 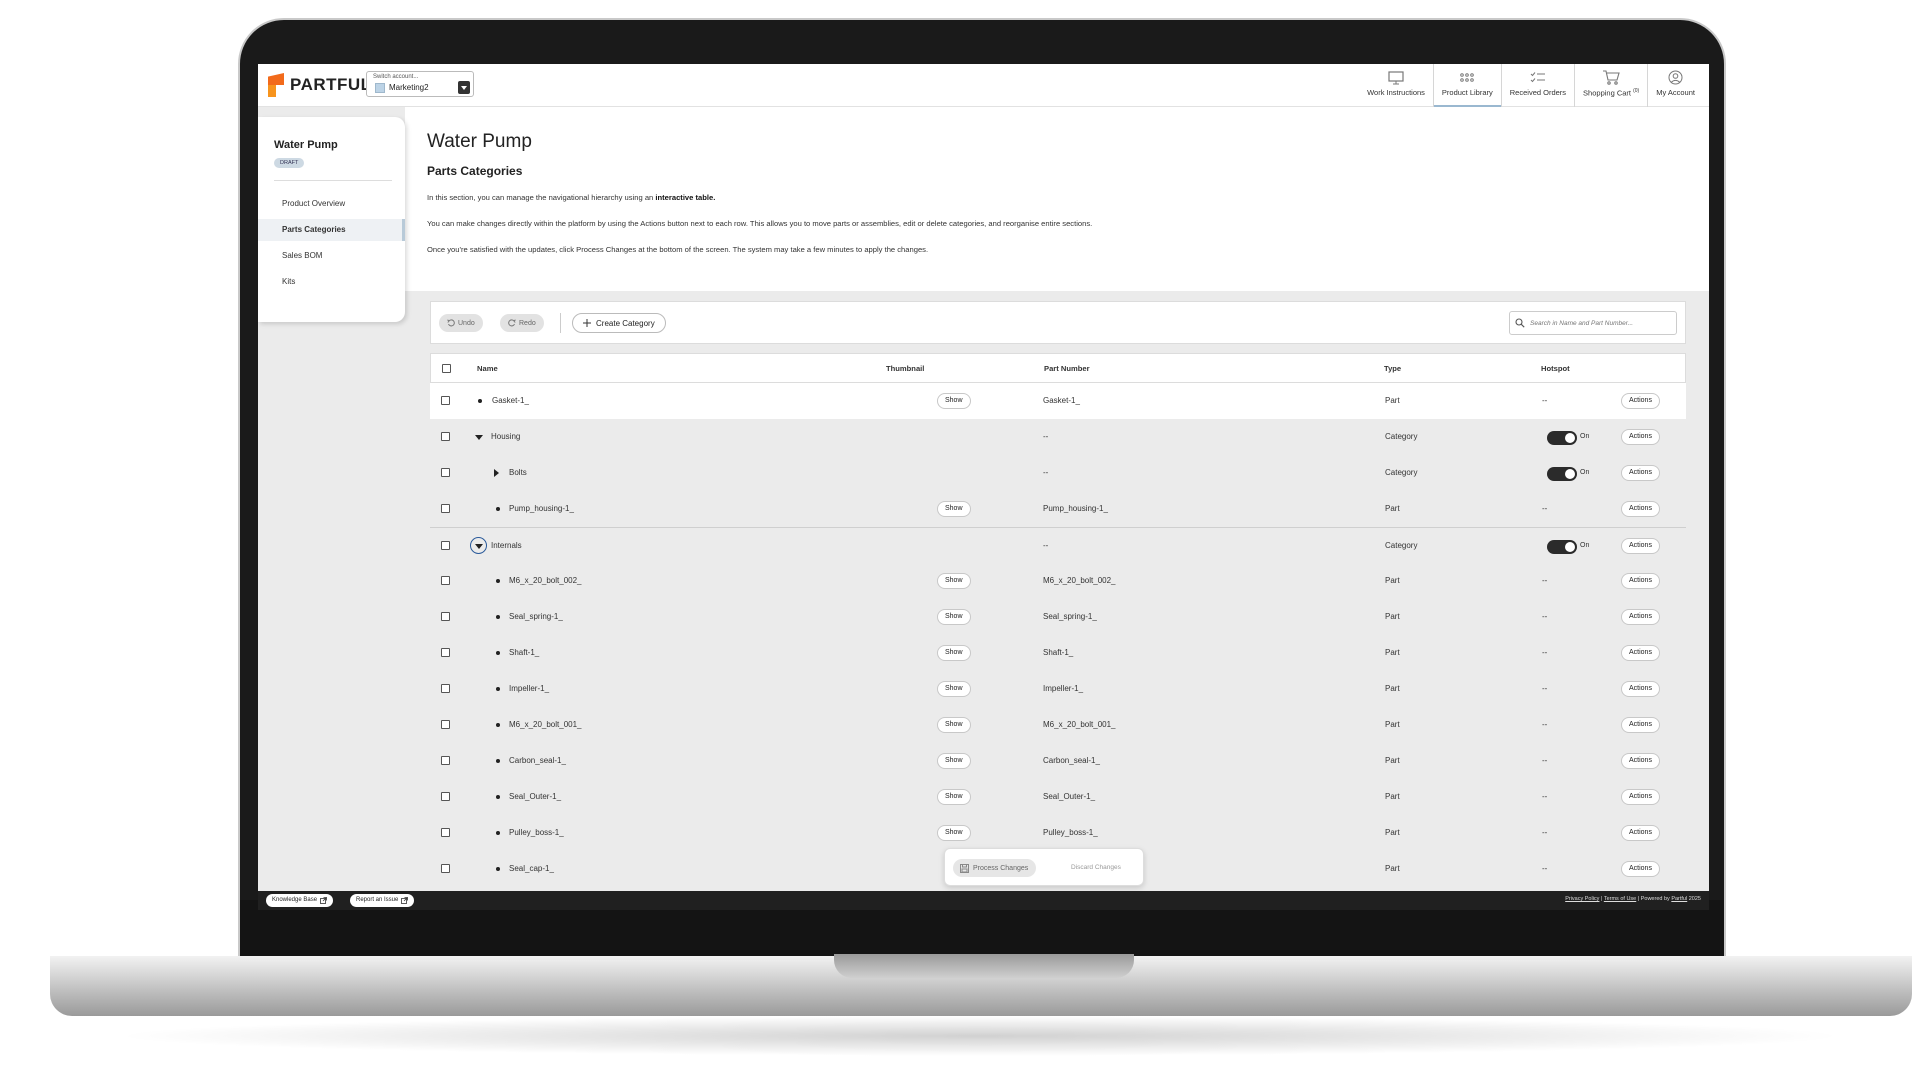 What do you see at coordinates (1610, 85) in the screenshot?
I see `nav-shopping-cart: Shopping Cart (0)` at bounding box center [1610, 85].